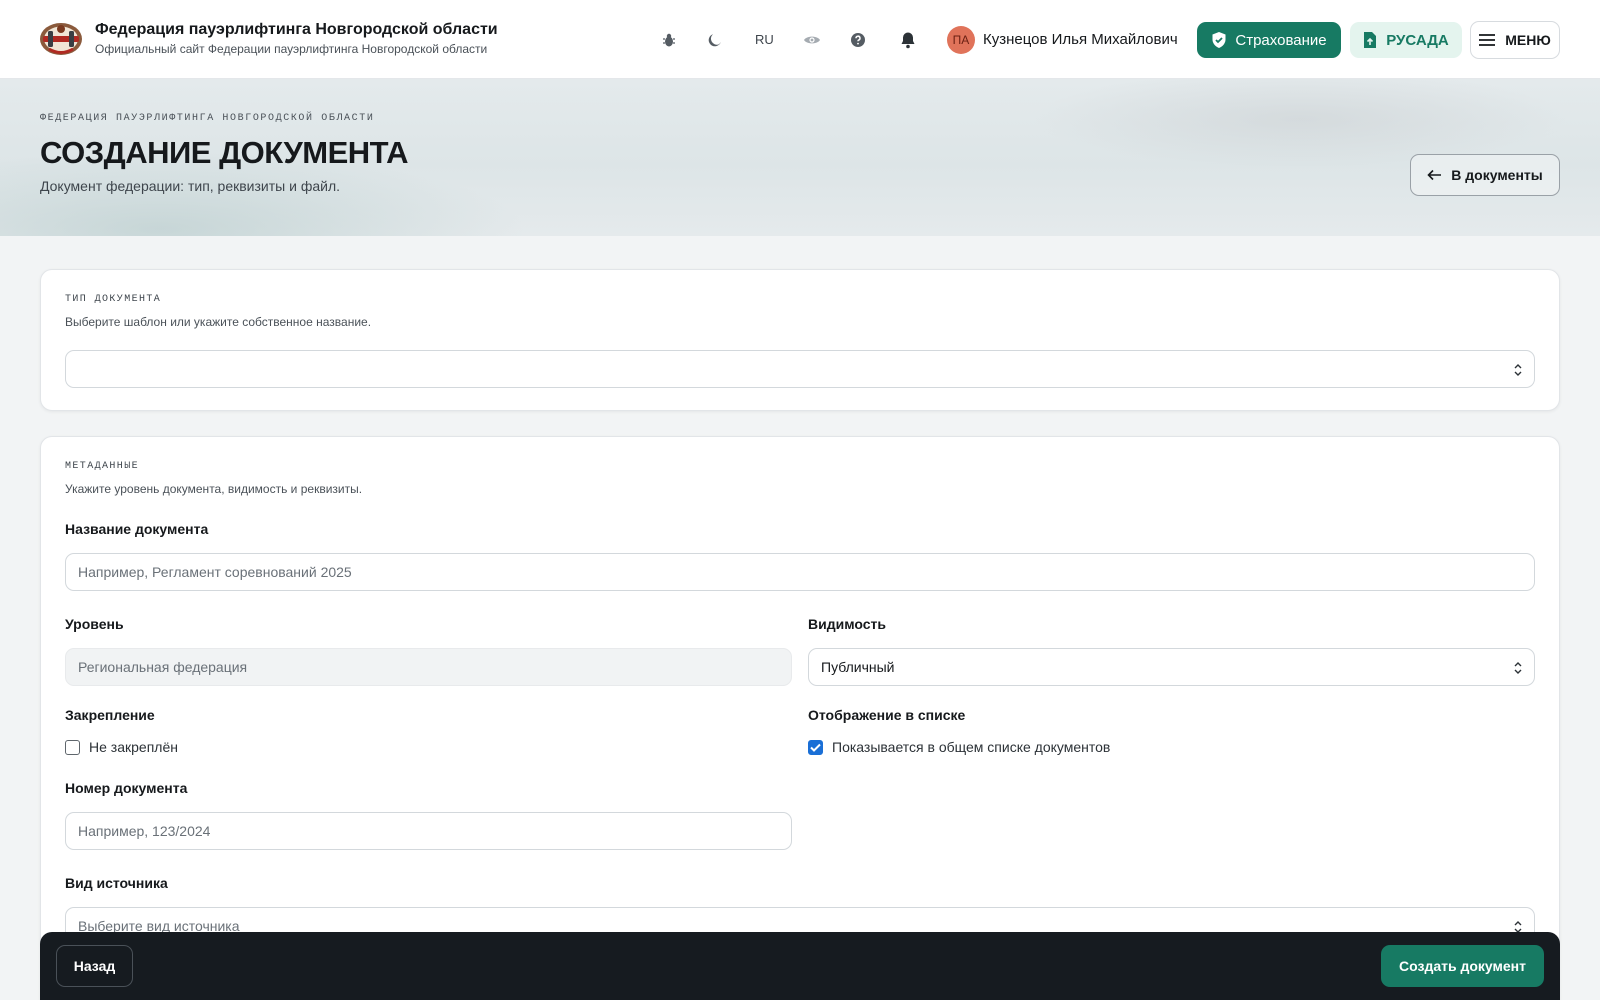 This screenshot has width=1600, height=1000. I want to click on list-display-checkbox-label: Показывается в общем списке документов, so click(971, 747).